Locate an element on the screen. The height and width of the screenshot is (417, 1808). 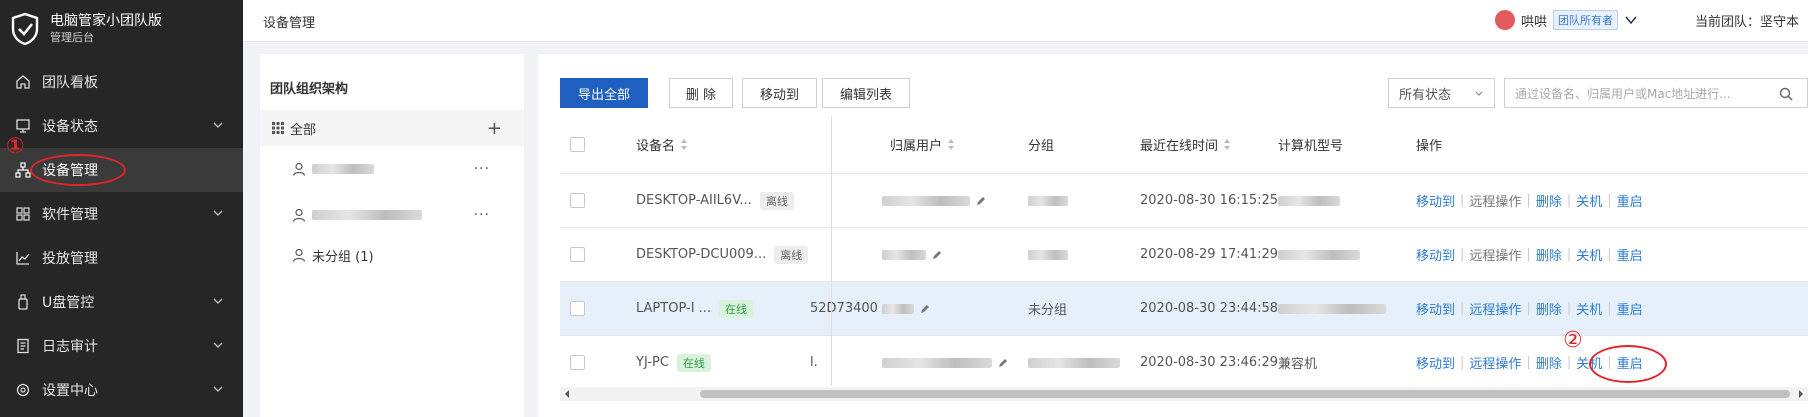
edit-columns-button: 编辑列表 is located at coordinates (866, 93).